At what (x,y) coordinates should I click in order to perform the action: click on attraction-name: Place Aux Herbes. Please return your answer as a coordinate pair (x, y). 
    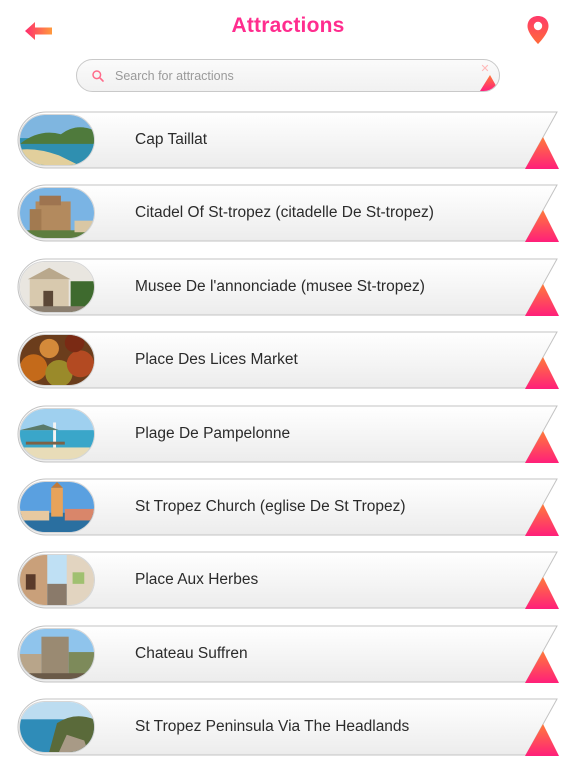
    Looking at the image, I should click on (197, 579).